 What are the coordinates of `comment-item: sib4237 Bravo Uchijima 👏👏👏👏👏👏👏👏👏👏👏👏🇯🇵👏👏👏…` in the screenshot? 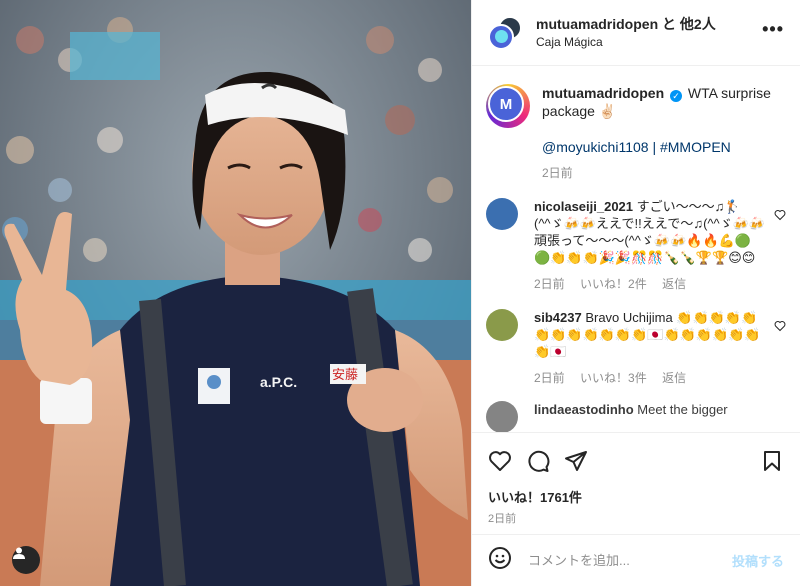 It's located at (636, 340).